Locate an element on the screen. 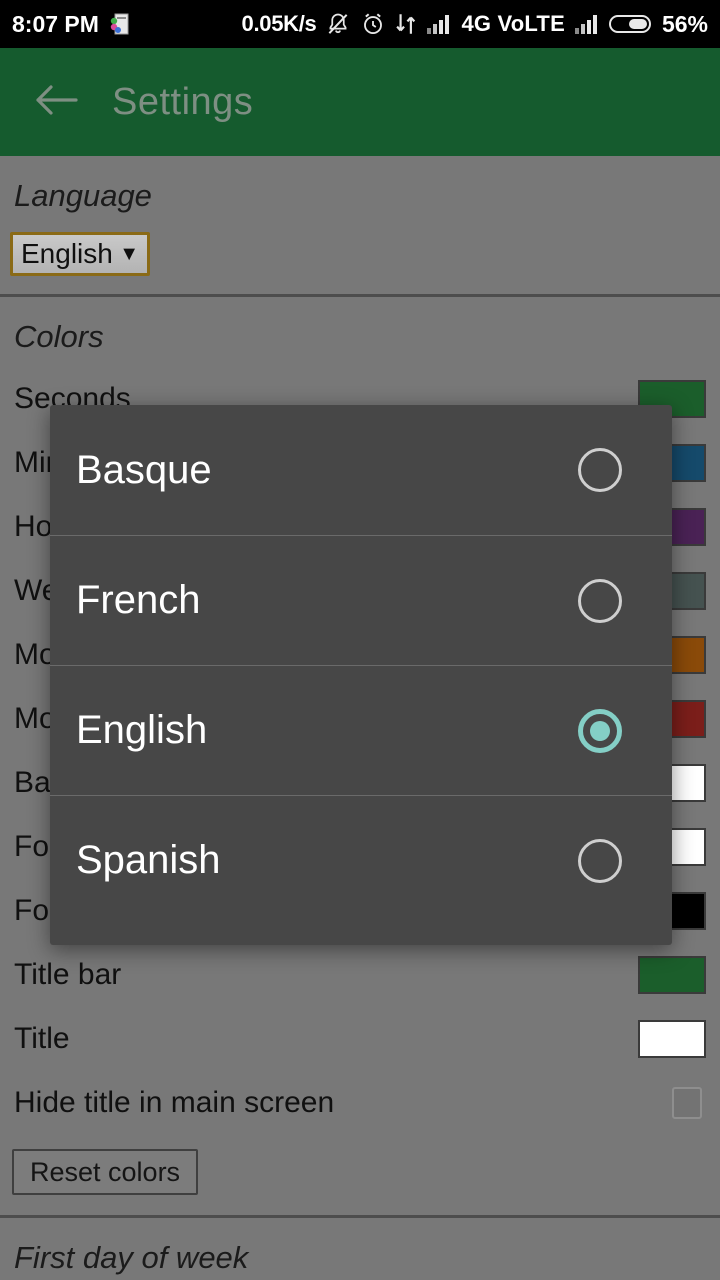 Image resolution: width=720 pixels, height=1280 pixels. language-option-basque: Basque is located at coordinates (361, 470).